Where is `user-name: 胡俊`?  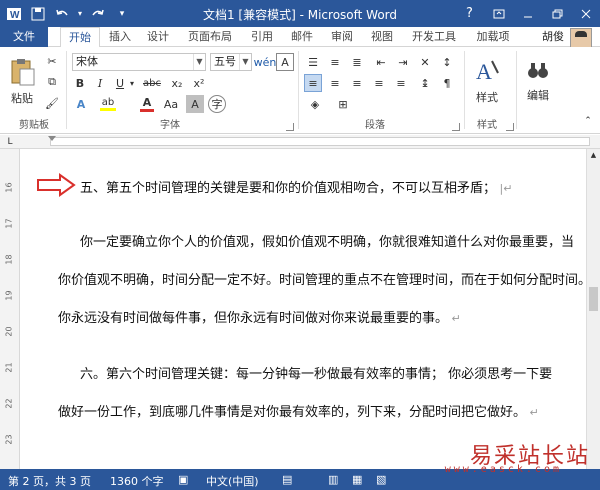
user-name: 胡俊 is located at coordinates (553, 37).